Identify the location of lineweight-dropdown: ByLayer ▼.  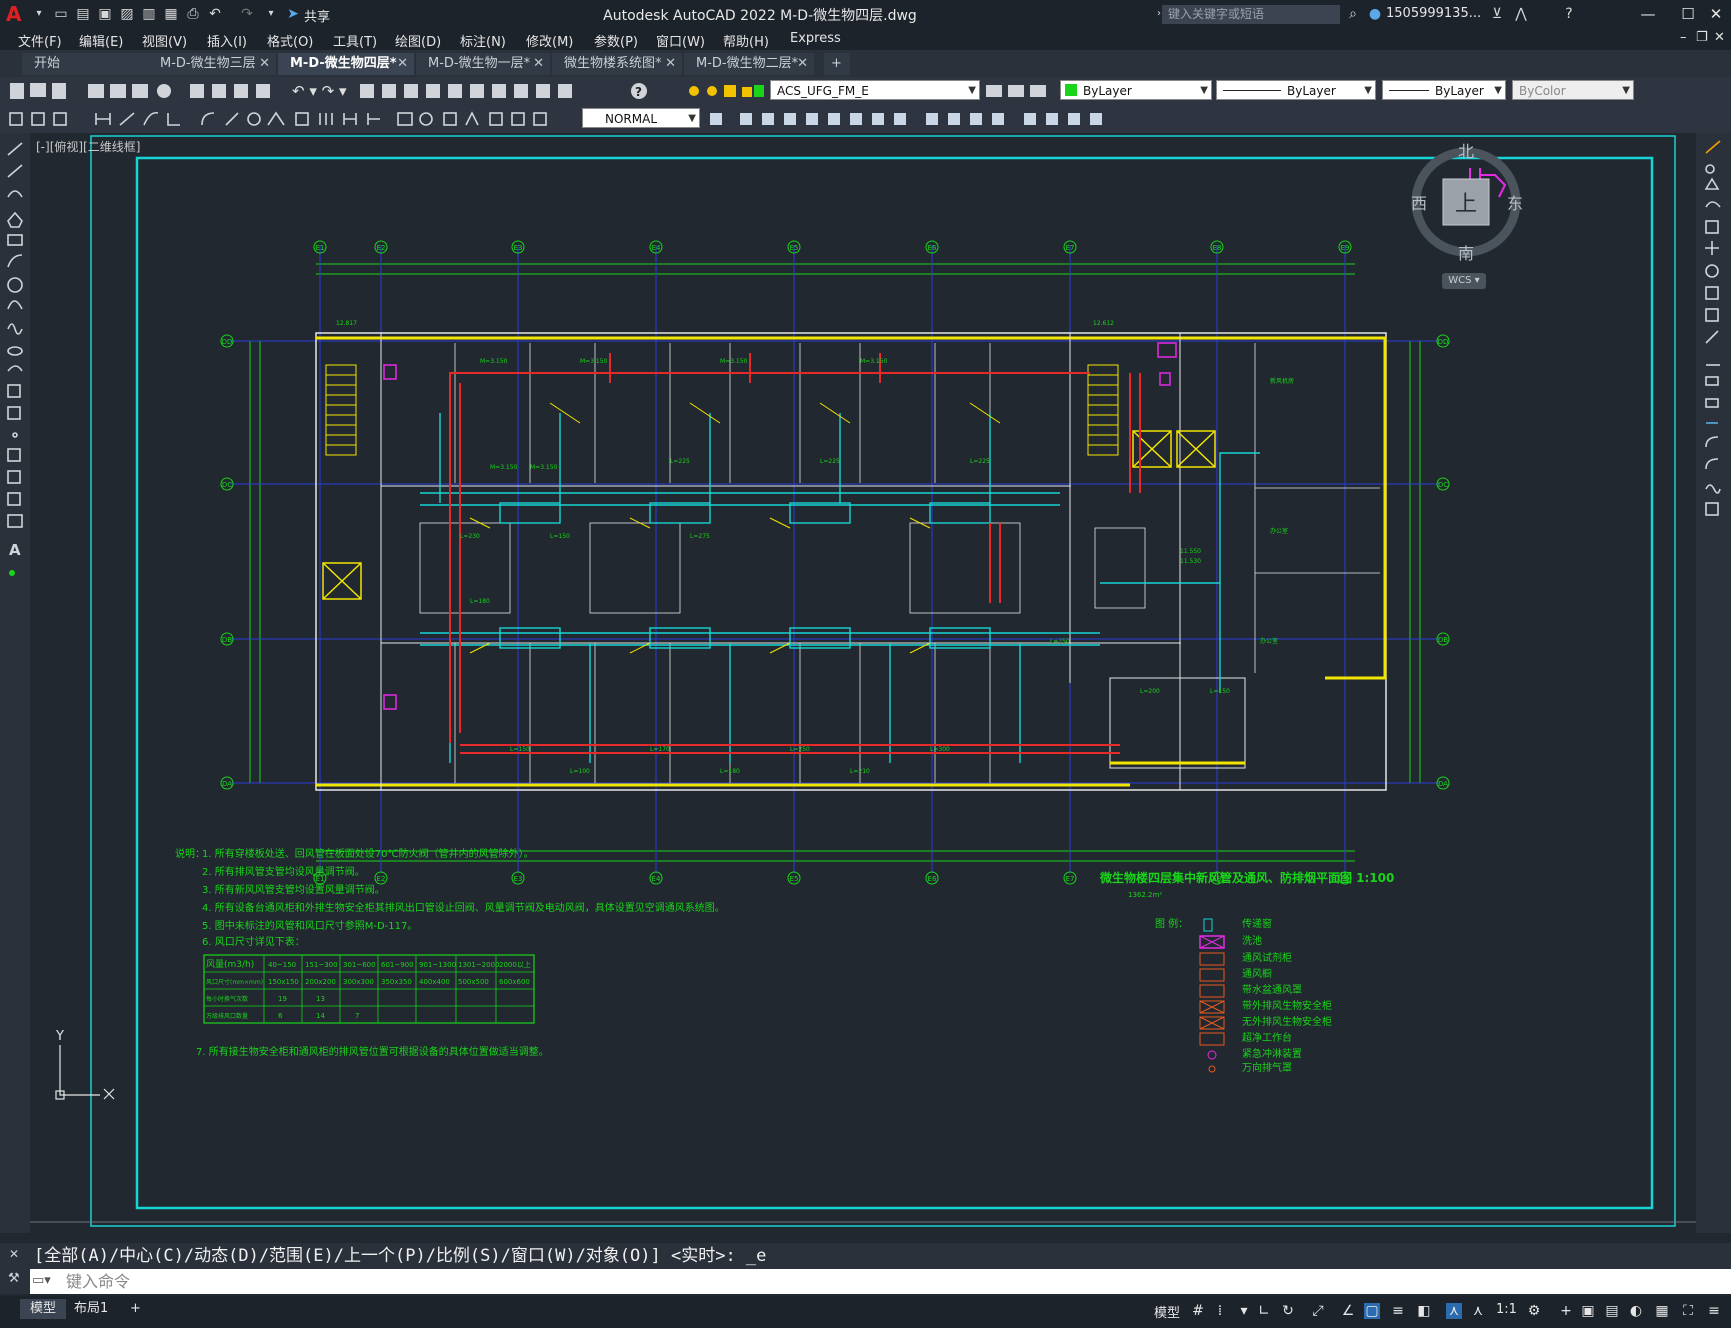
(1444, 90).